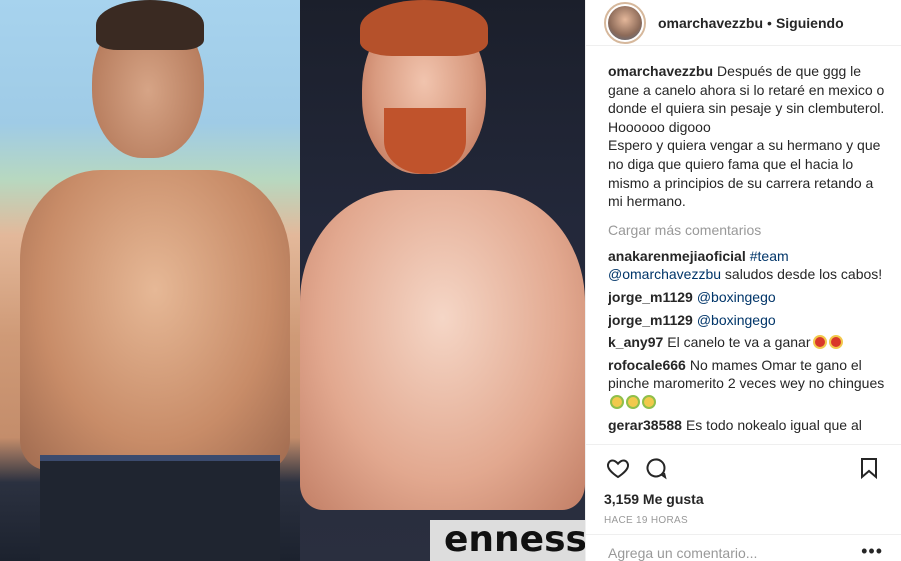  Describe the element at coordinates (710, 23) in the screenshot. I see `header-username: omarchavezzbu` at that location.